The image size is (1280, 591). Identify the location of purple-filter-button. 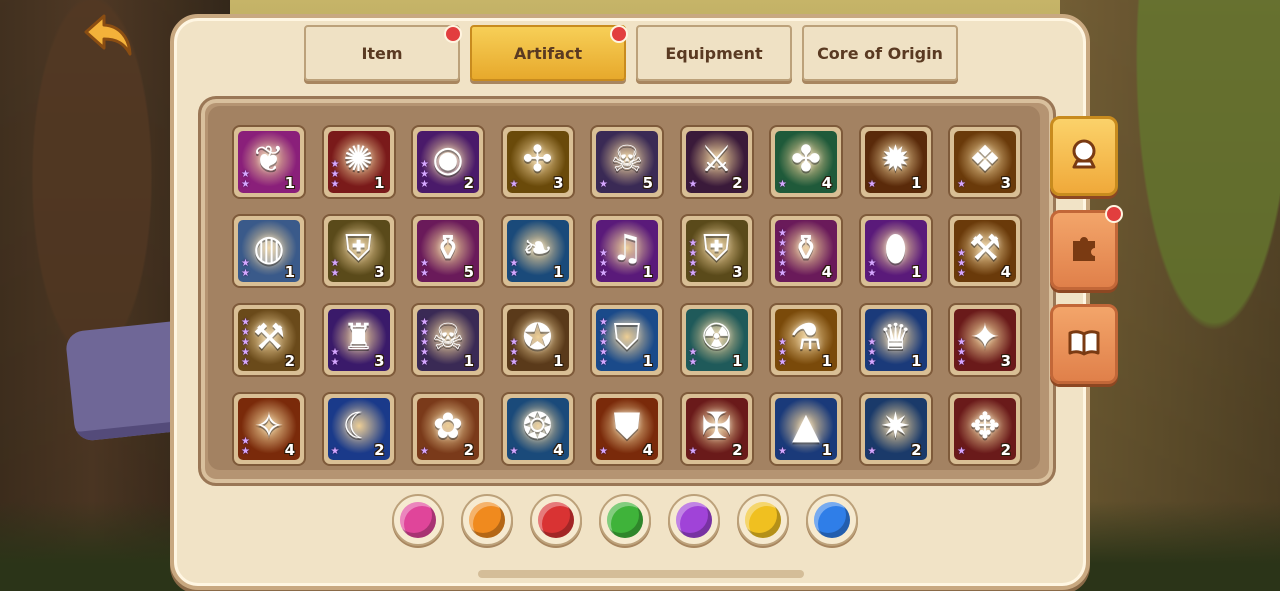
(694, 520).